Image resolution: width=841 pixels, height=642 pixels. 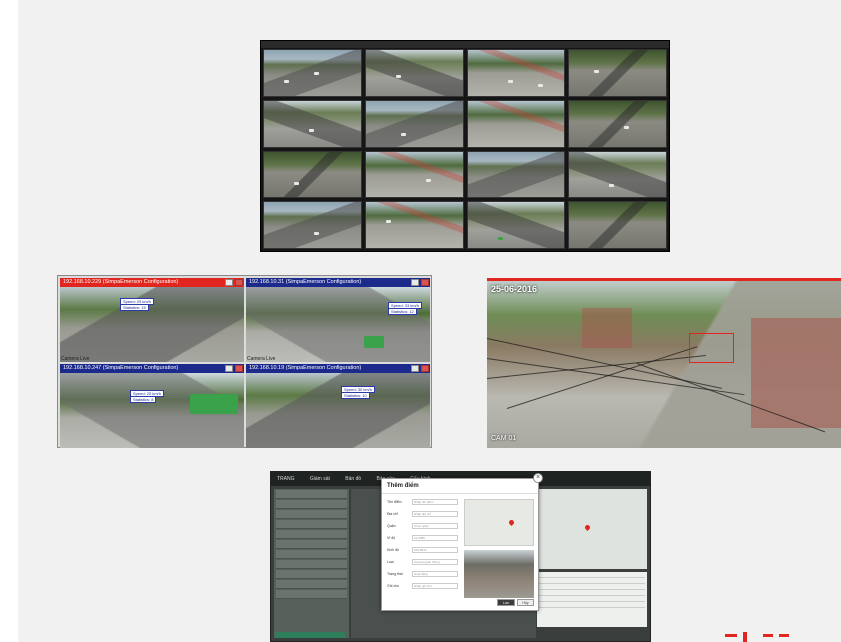 I want to click on field-label: Ghi chú, so click(x=393, y=586).